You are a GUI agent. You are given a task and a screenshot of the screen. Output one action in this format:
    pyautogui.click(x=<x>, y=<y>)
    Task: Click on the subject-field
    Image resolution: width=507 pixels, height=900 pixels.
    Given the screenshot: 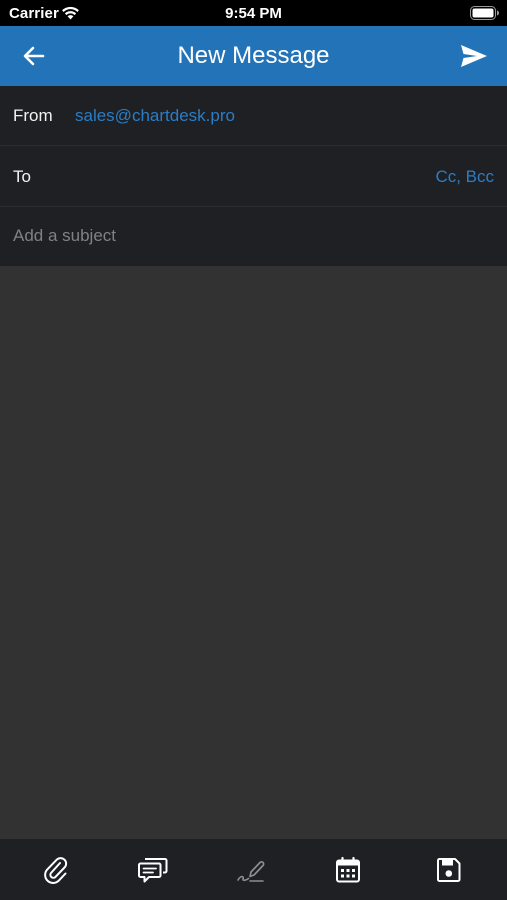 What is the action you would take?
    pyautogui.click(x=253, y=236)
    